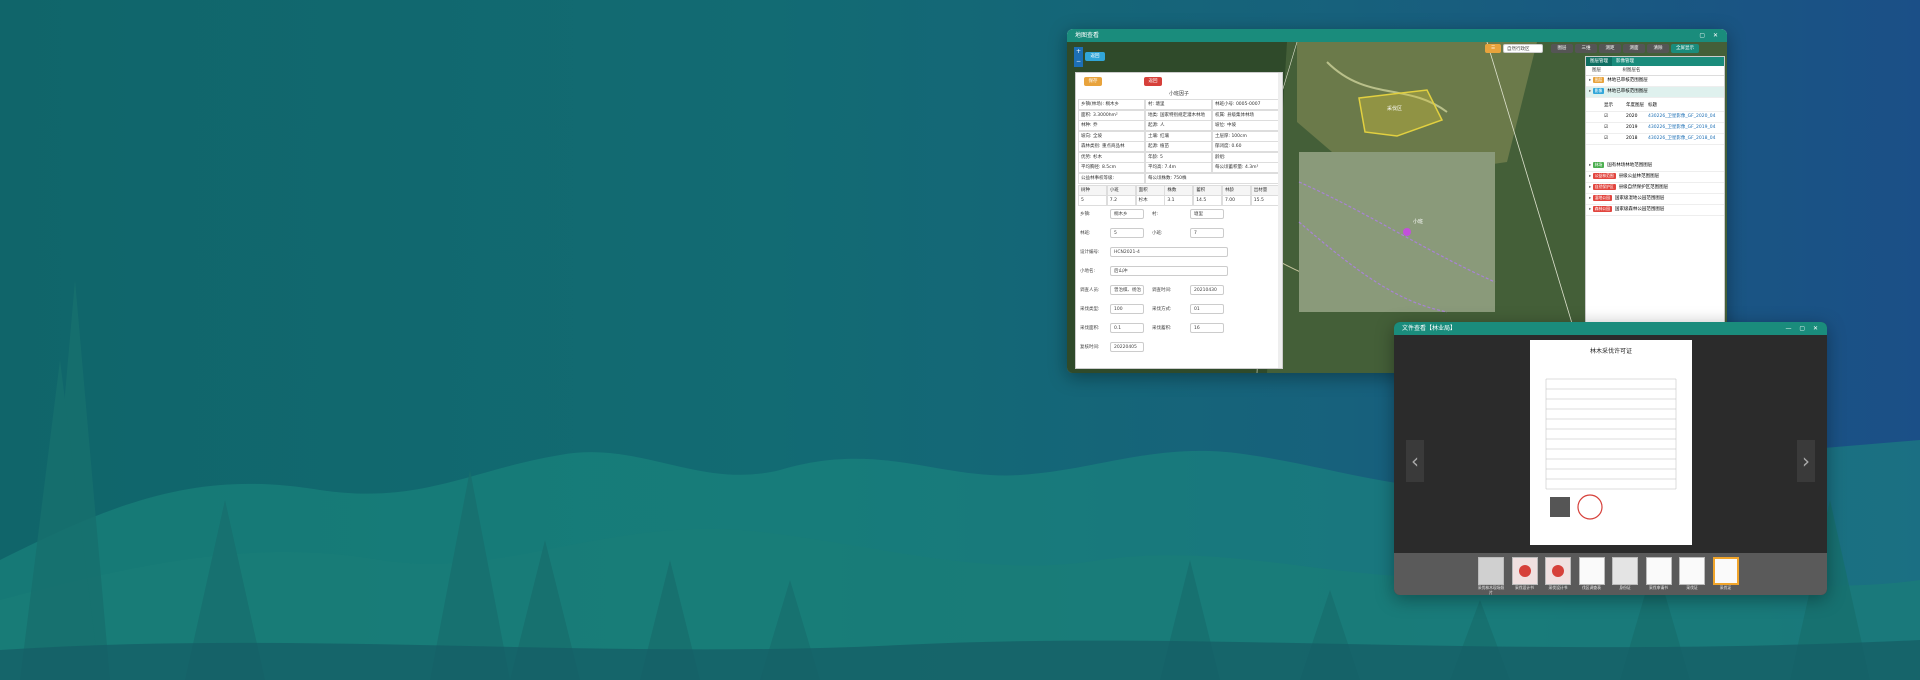 This screenshot has width=1920, height=680. What do you see at coordinates (1078, 57) in the screenshot?
I see `zoom-controls: + −` at bounding box center [1078, 57].